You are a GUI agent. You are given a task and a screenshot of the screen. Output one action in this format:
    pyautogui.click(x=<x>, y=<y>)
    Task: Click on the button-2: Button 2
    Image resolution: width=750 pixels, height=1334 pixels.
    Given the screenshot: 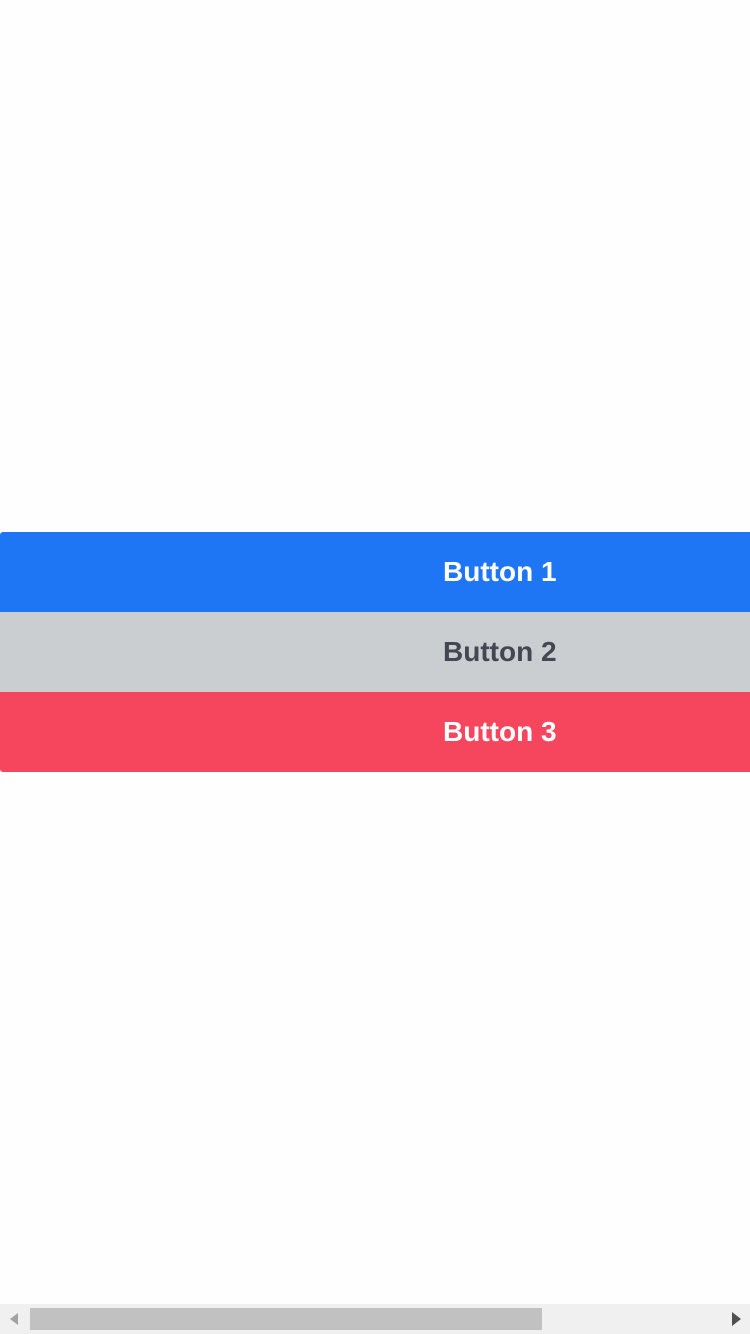 What is the action you would take?
    pyautogui.click(x=375, y=652)
    